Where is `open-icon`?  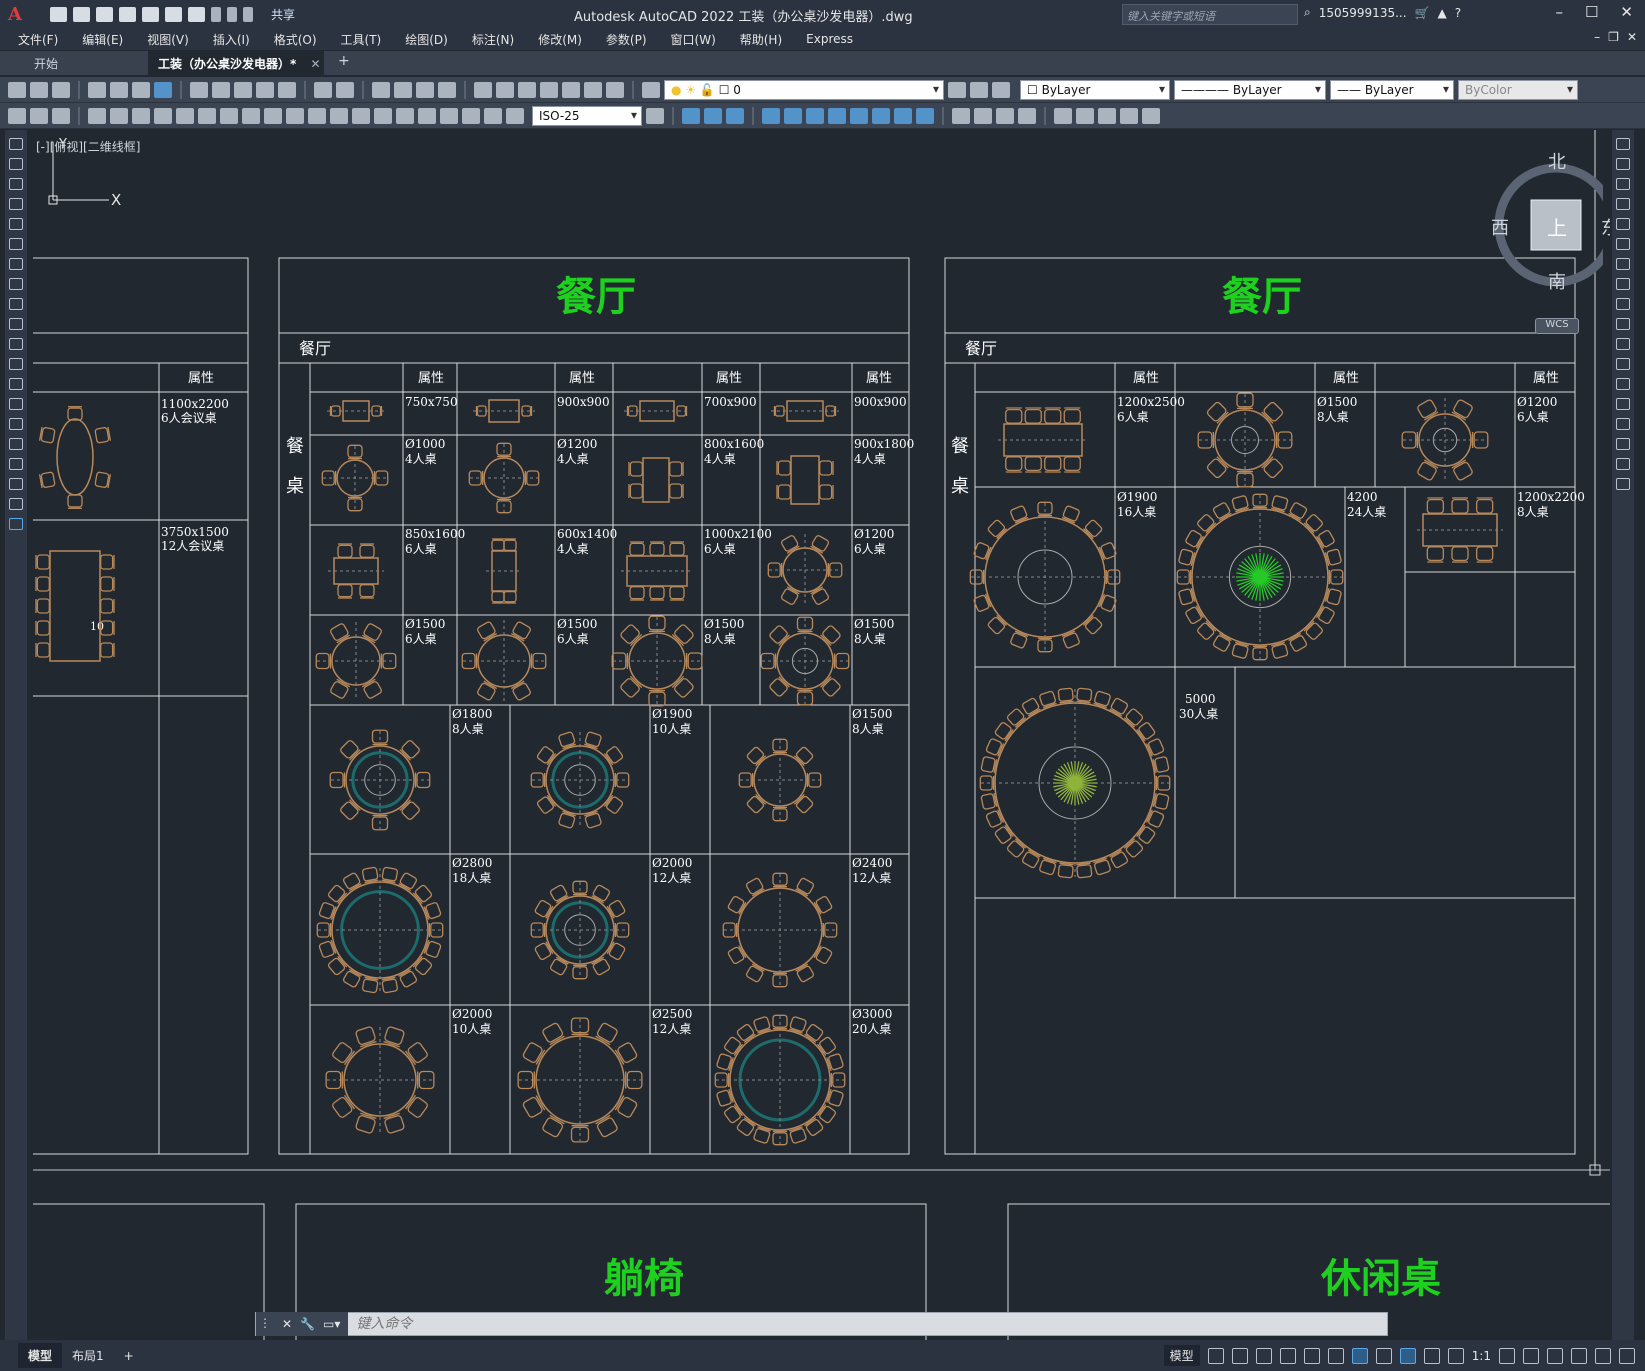 open-icon is located at coordinates (81, 14).